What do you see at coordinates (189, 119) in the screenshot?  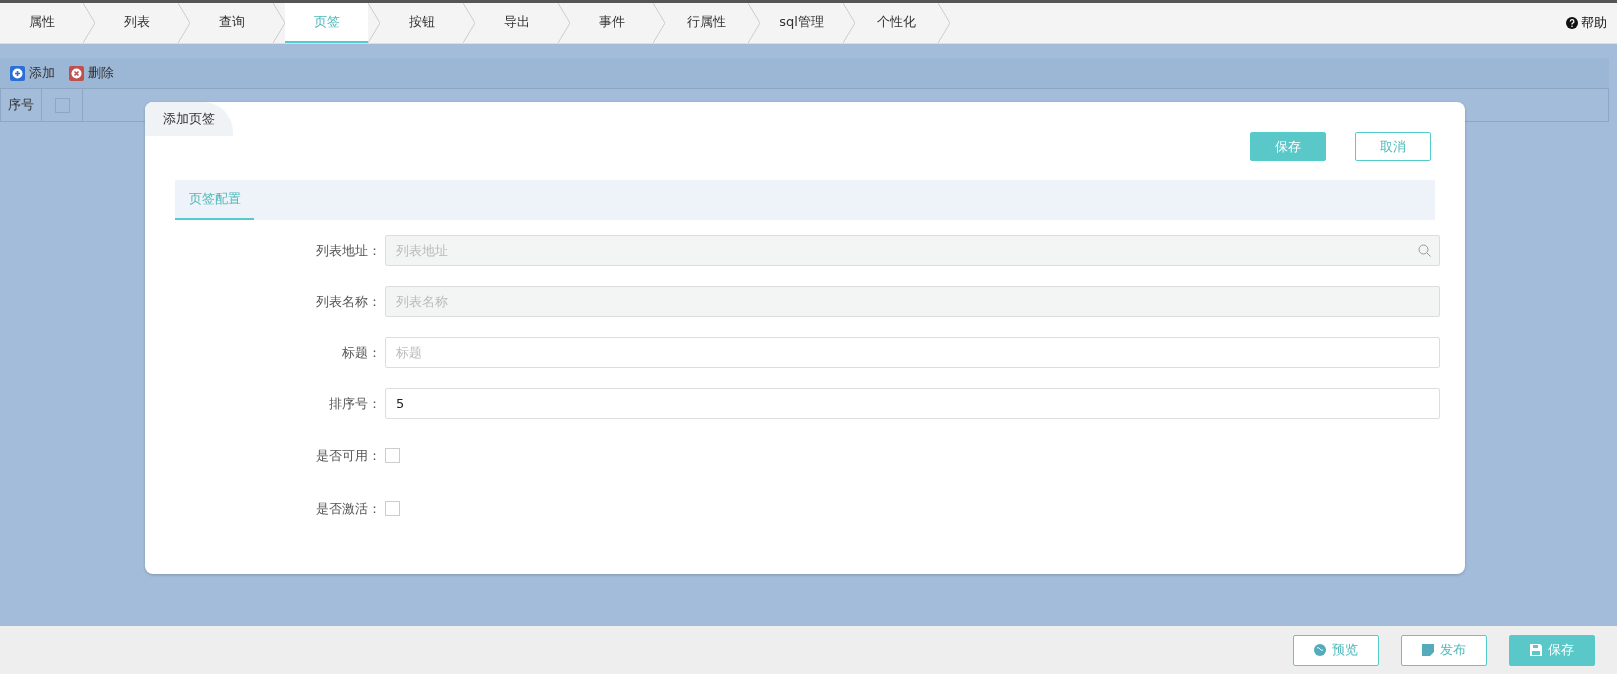 I see `dialog-title: 添加页签` at bounding box center [189, 119].